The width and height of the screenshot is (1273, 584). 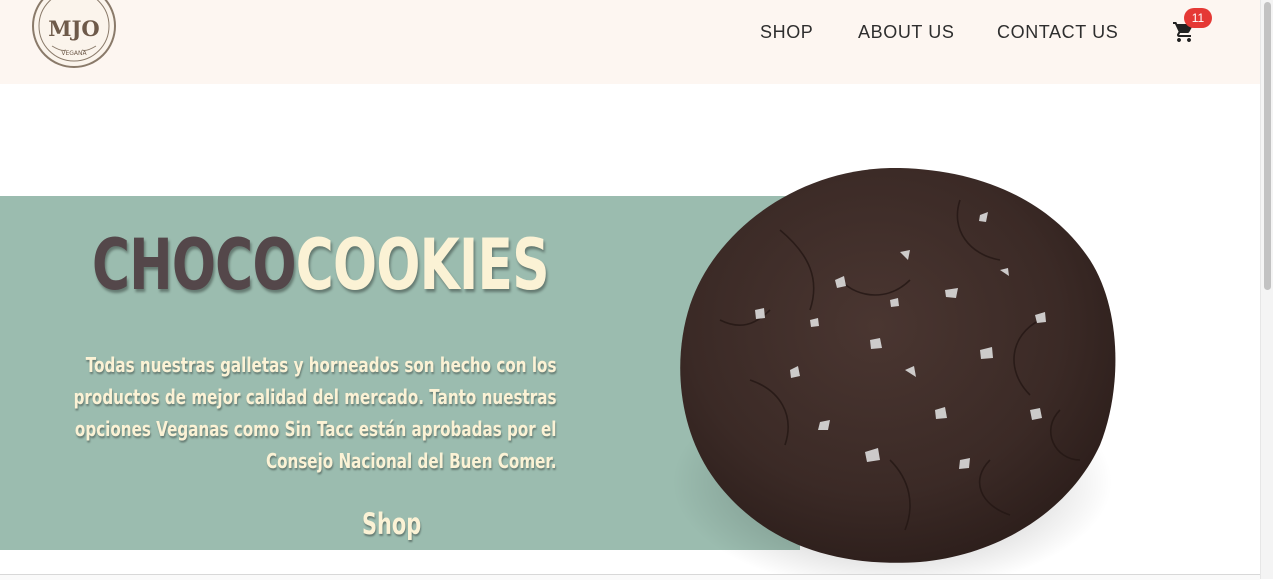 I want to click on brand-logo: MJO VEGANA, so click(x=74, y=34).